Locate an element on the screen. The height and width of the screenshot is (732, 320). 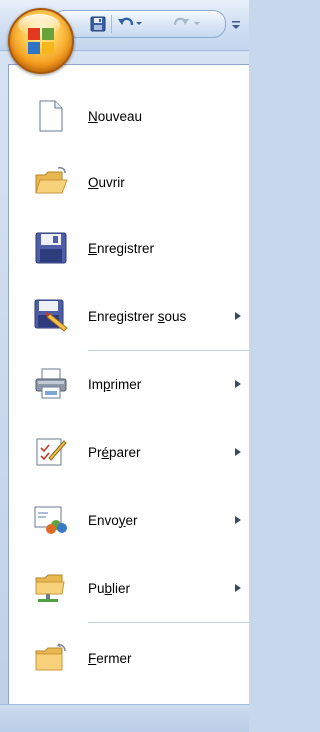
menu-item-close: Fermer is located at coordinates (128, 658).